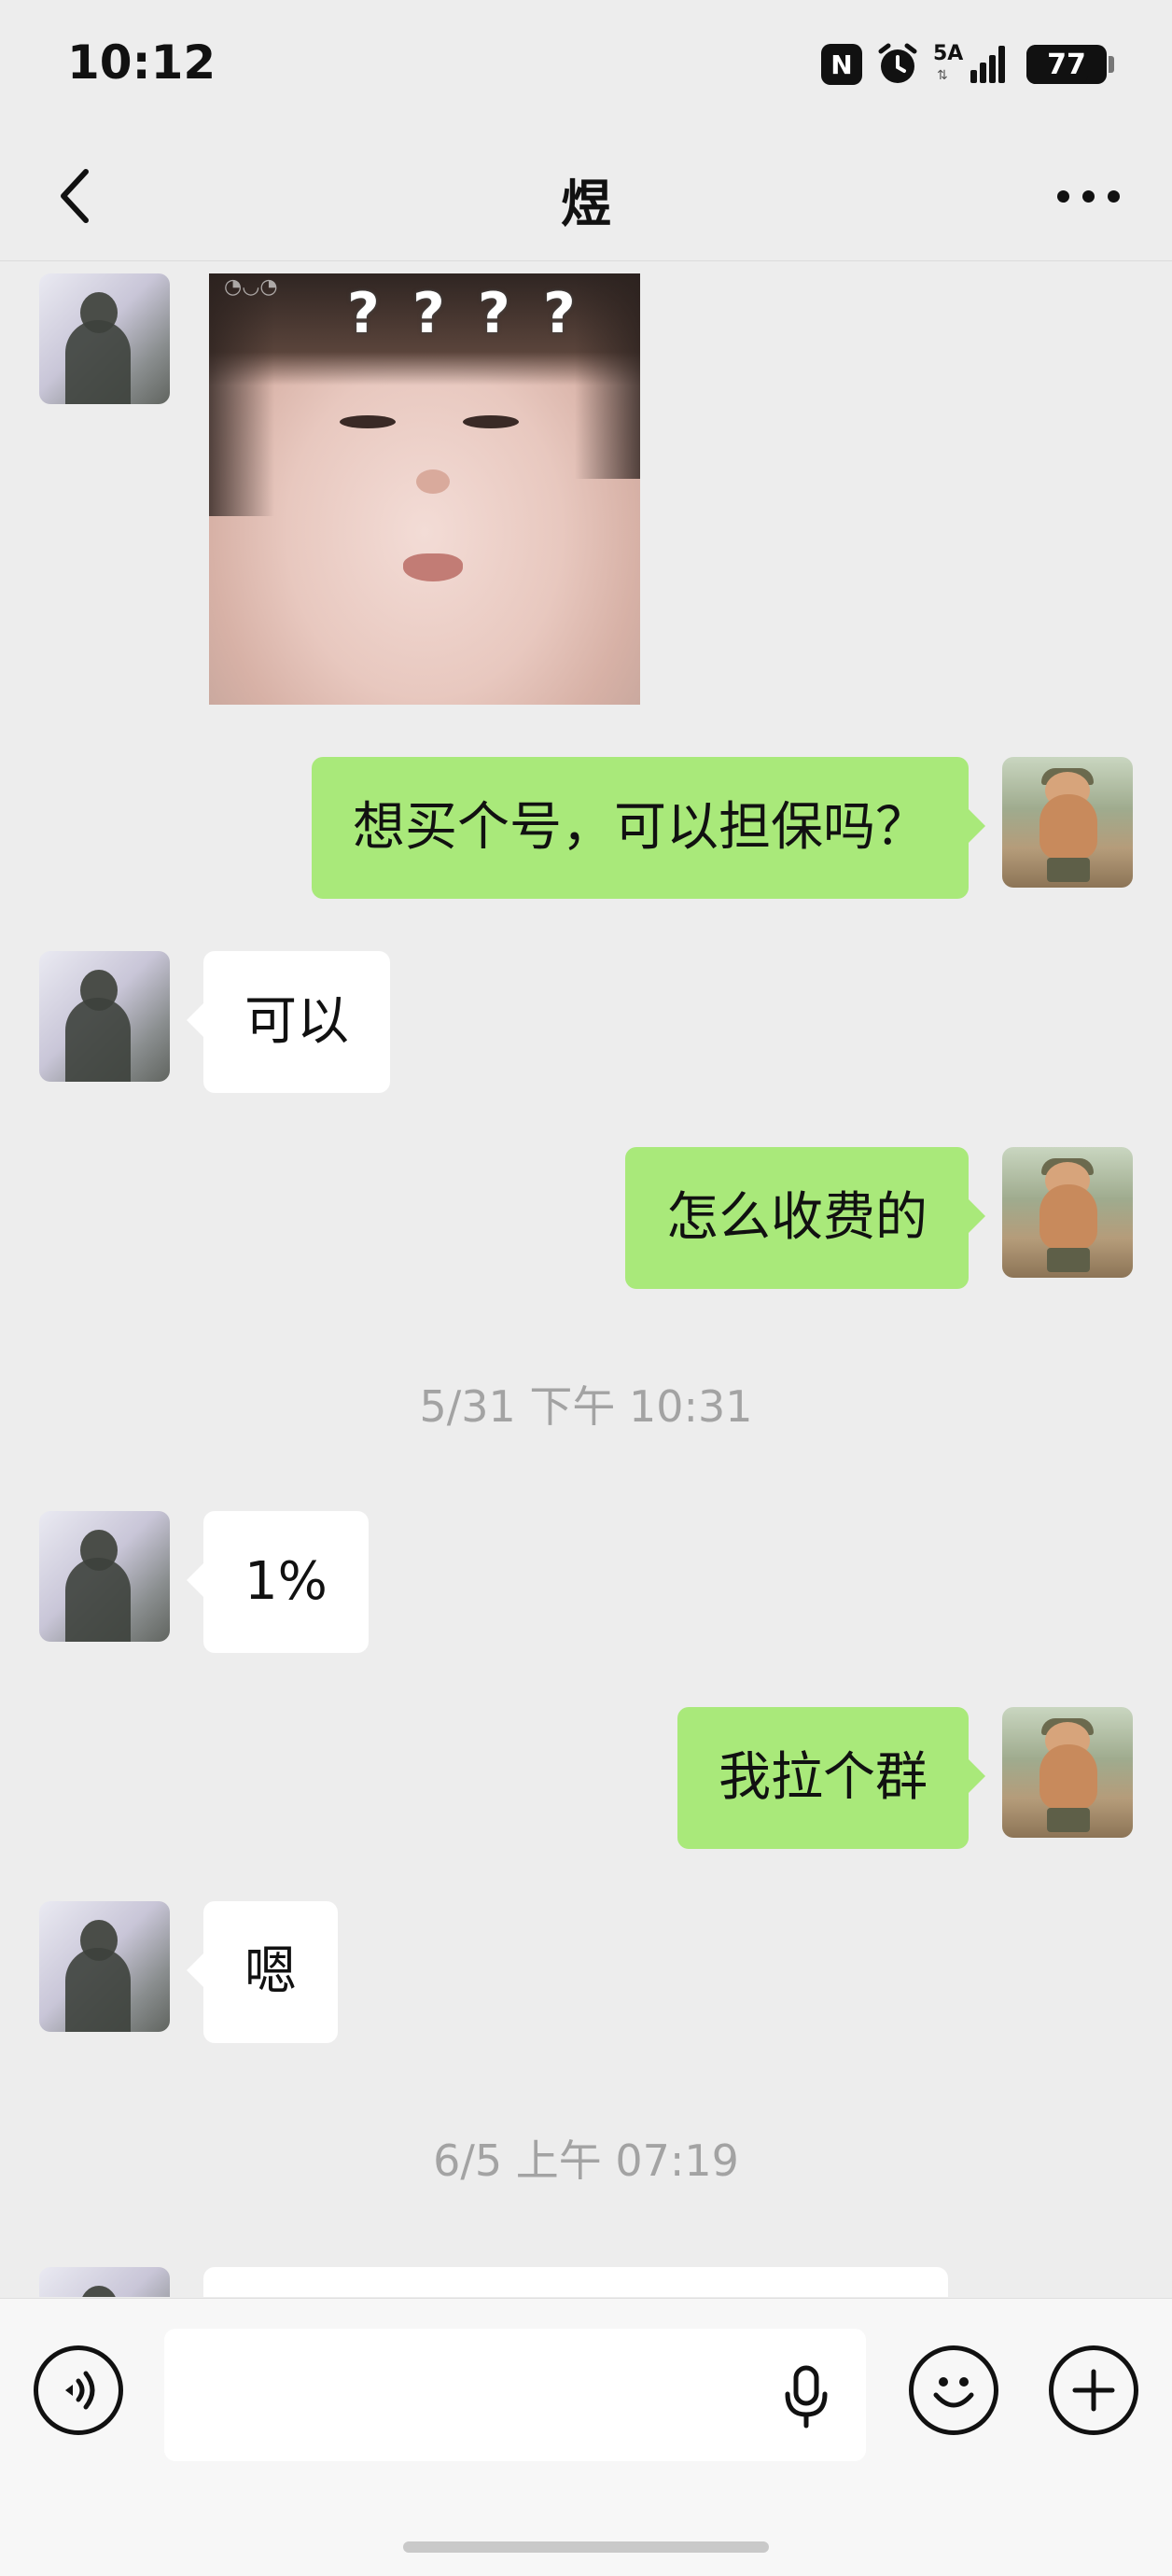 Image resolution: width=1172 pixels, height=2576 pixels. I want to click on status-icons: N 5A ⇅ 77, so click(967, 64).